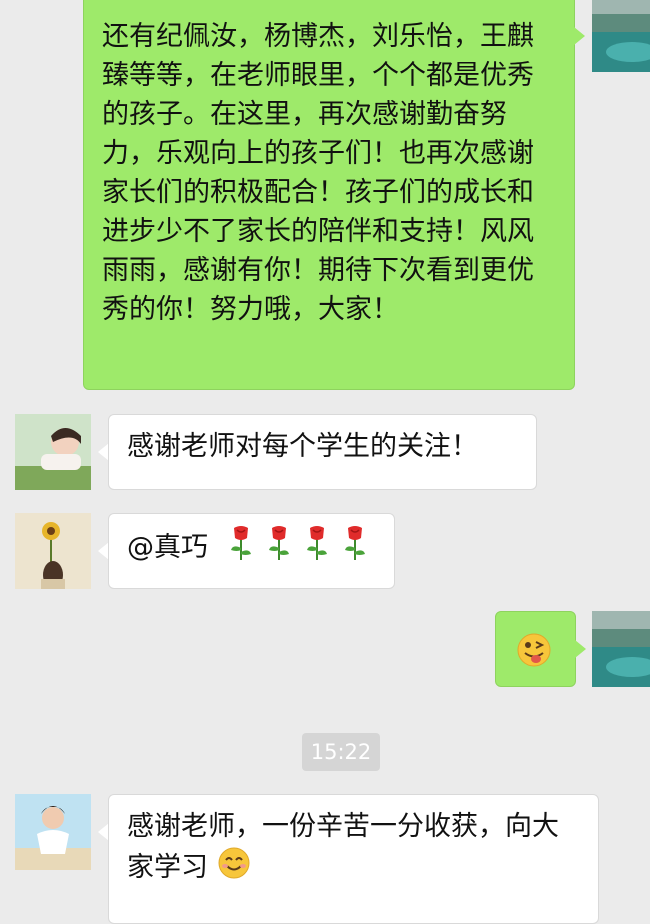  I want to click on timestamp-badge: 15:22, so click(341, 752).